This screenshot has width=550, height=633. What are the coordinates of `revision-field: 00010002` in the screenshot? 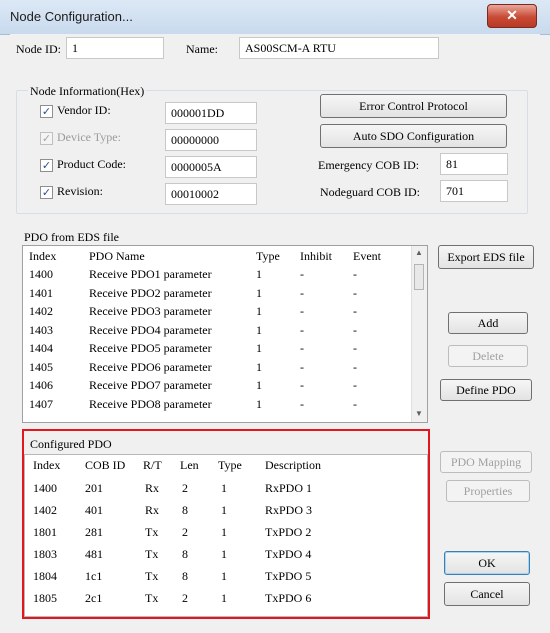 It's located at (211, 194).